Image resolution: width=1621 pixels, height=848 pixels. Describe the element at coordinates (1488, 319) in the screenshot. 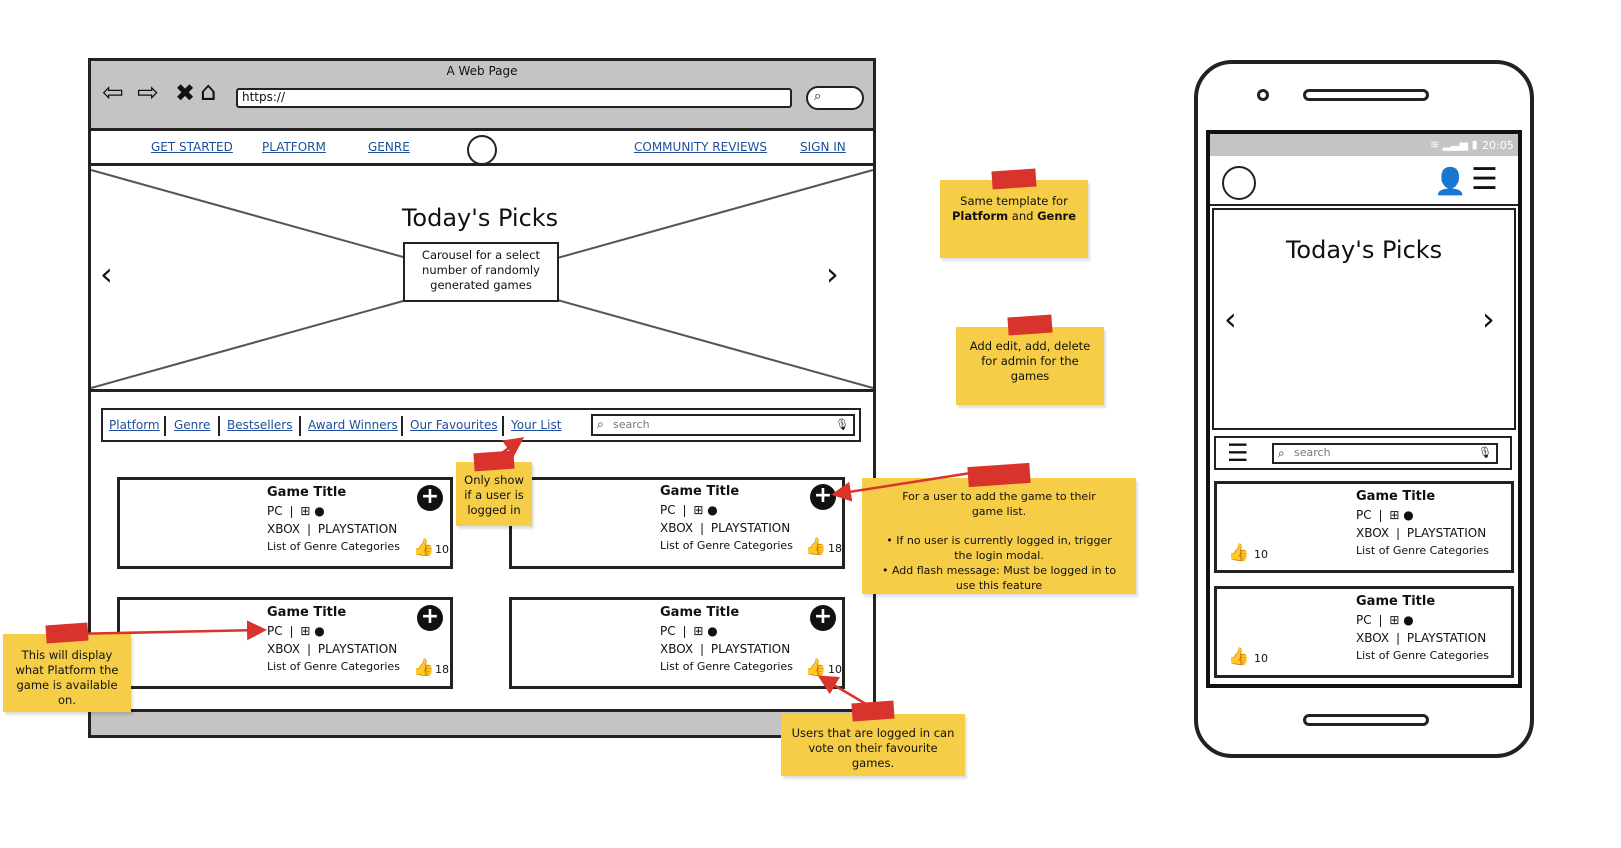

I see `mobile-carousel-next-icon: ›` at that location.